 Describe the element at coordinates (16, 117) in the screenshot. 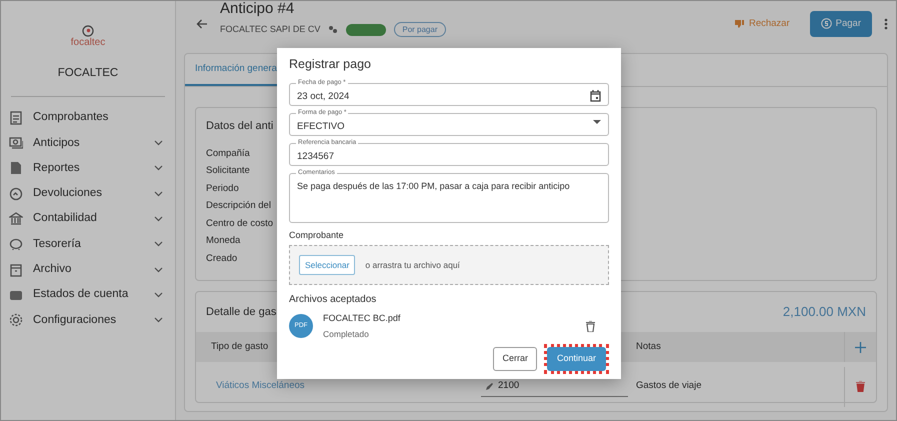

I see `document-icon` at that location.